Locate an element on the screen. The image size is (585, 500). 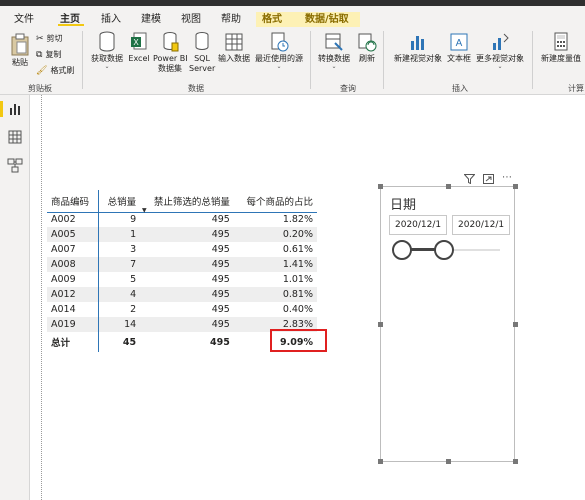
model-view-button is located at coordinates (15, 165).